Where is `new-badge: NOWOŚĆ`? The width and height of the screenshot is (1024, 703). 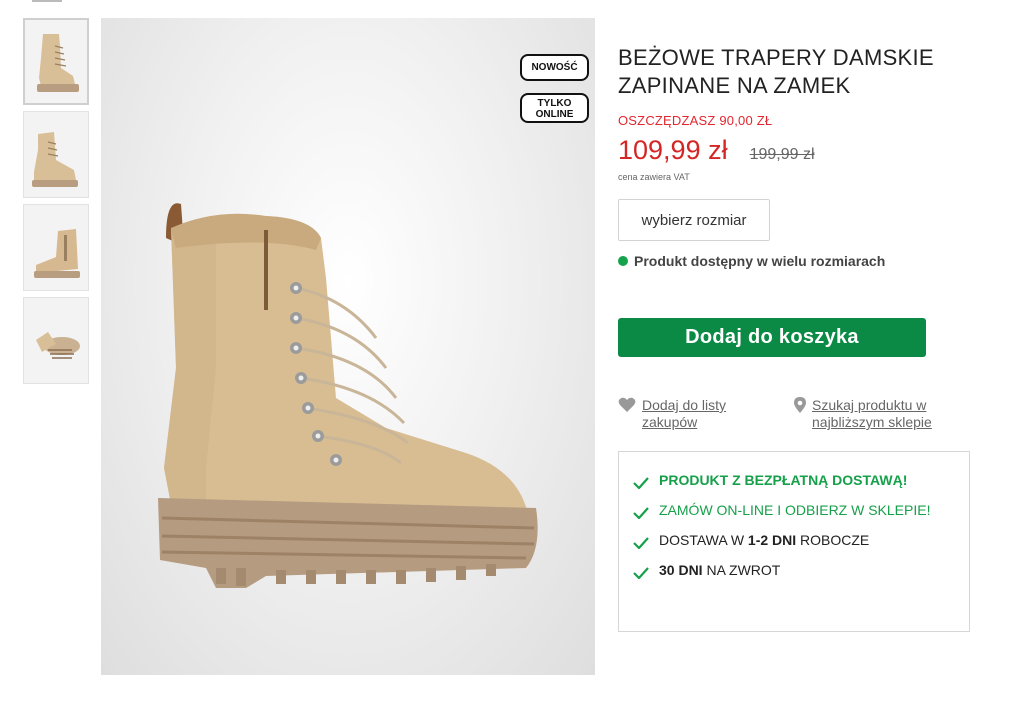 new-badge: NOWOŚĆ is located at coordinates (554, 67).